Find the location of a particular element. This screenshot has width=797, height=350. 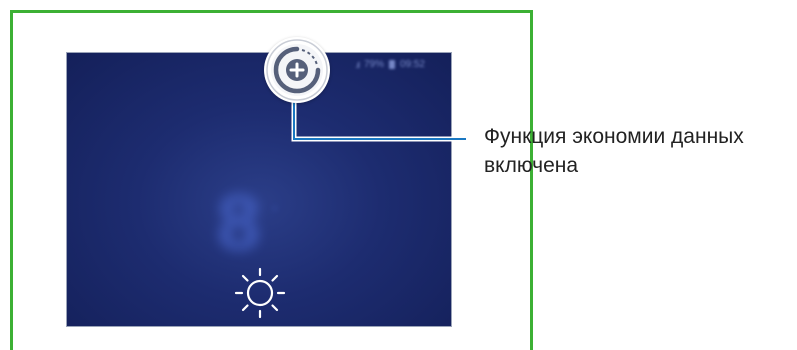

magnifier-badge is located at coordinates (297, 70).